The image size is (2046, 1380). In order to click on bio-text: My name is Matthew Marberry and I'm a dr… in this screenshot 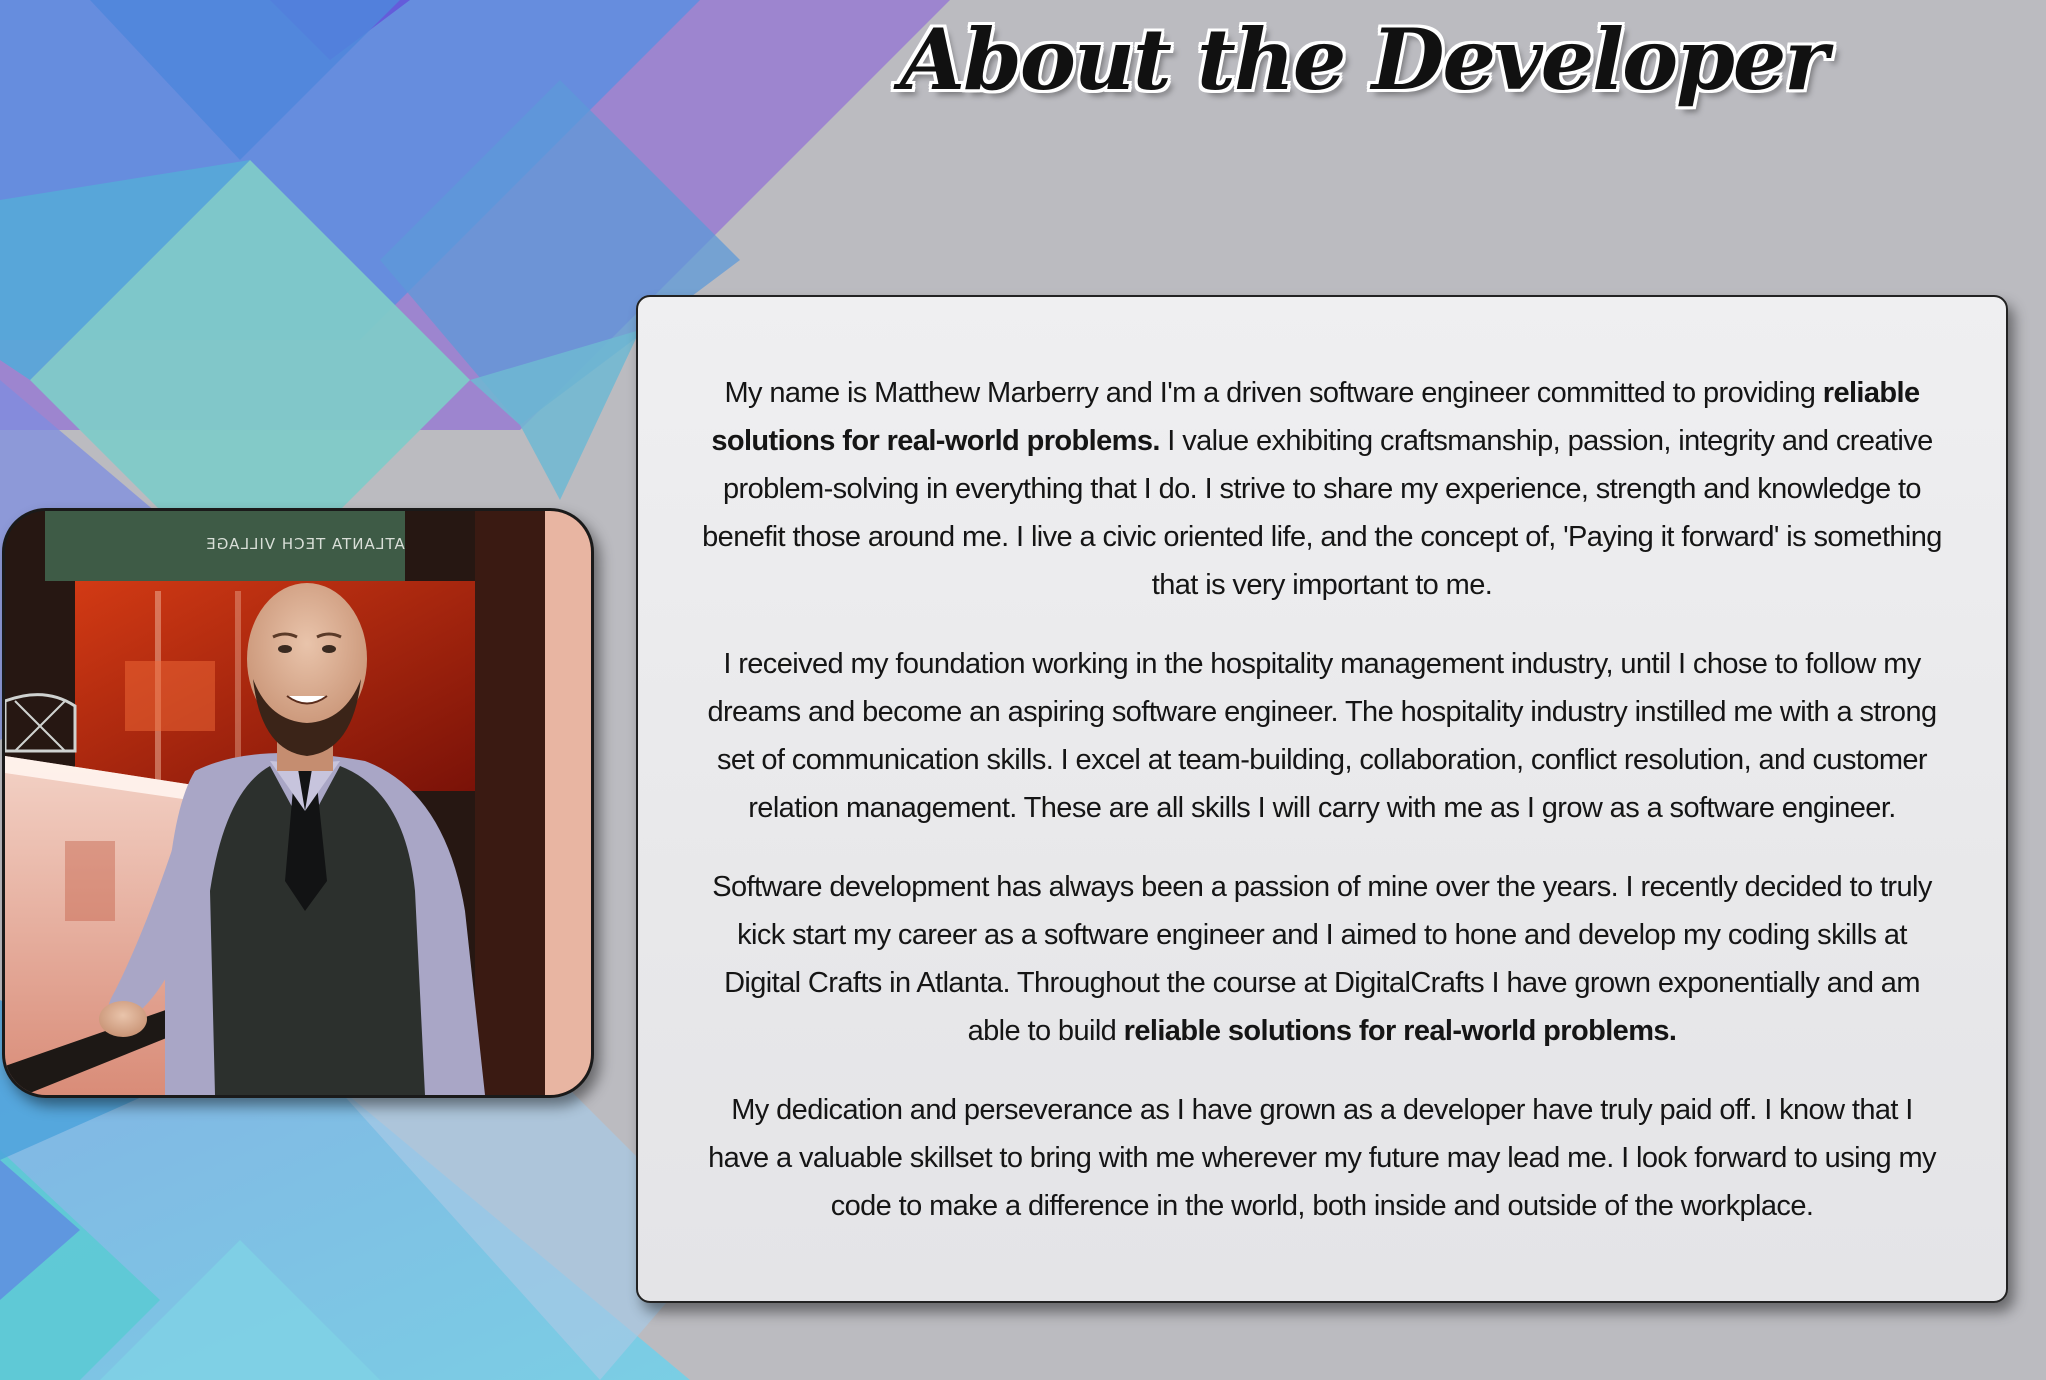, I will do `click(1273, 392)`.